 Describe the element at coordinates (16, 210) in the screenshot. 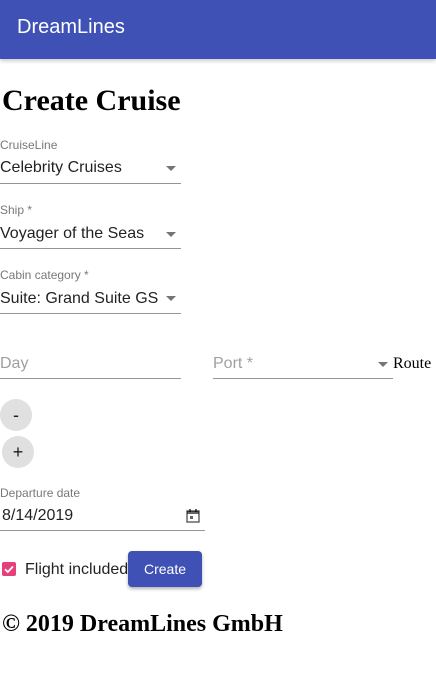

I see `ship-label: Ship *` at that location.